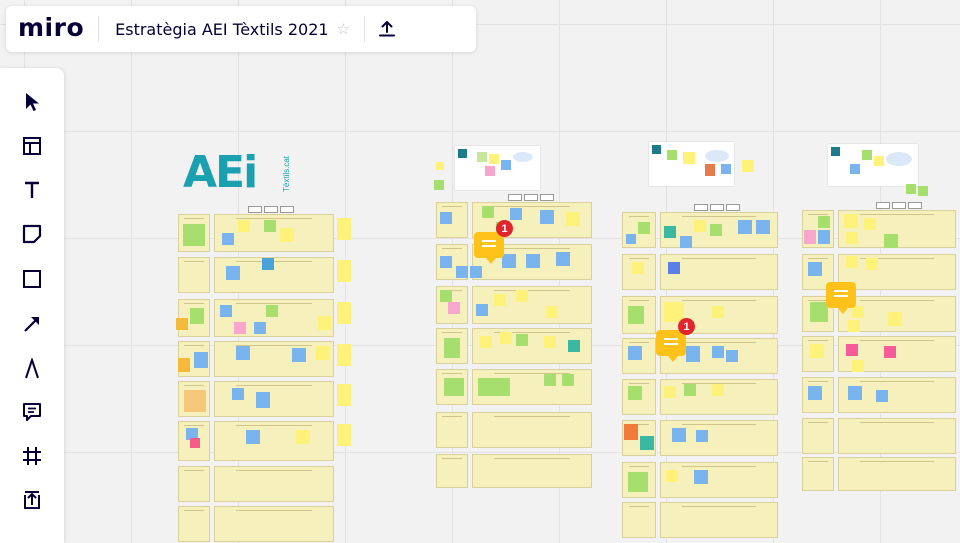  I want to click on comment-pin-1: 1, so click(493, 242).